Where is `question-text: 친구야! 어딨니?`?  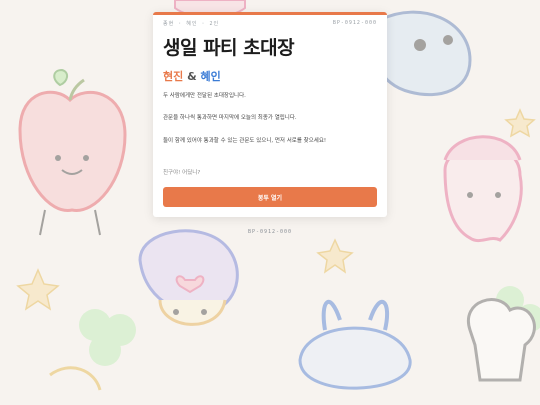
question-text: 친구야! 어딨니? is located at coordinates (182, 173).